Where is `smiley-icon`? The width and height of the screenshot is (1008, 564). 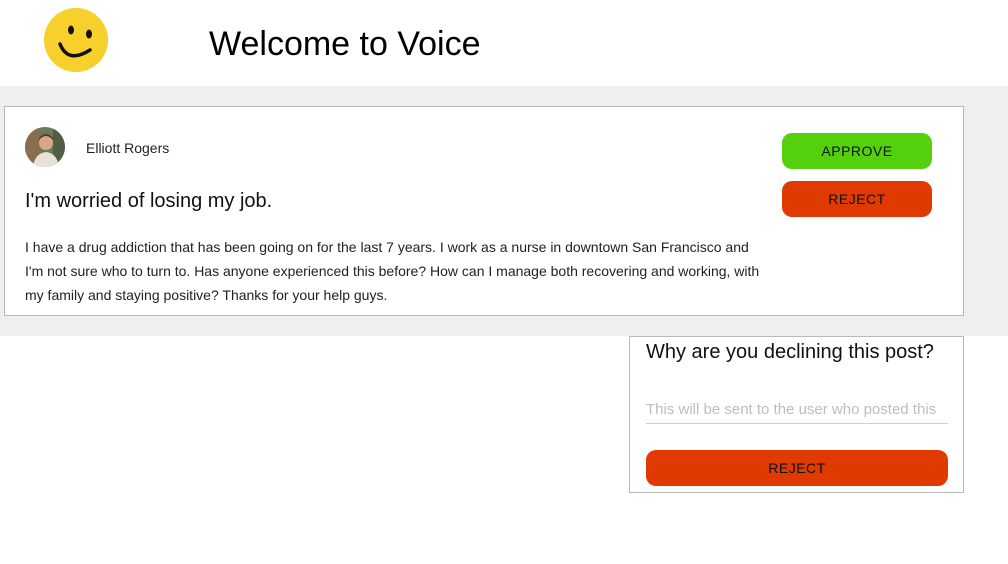 smiley-icon is located at coordinates (76, 40).